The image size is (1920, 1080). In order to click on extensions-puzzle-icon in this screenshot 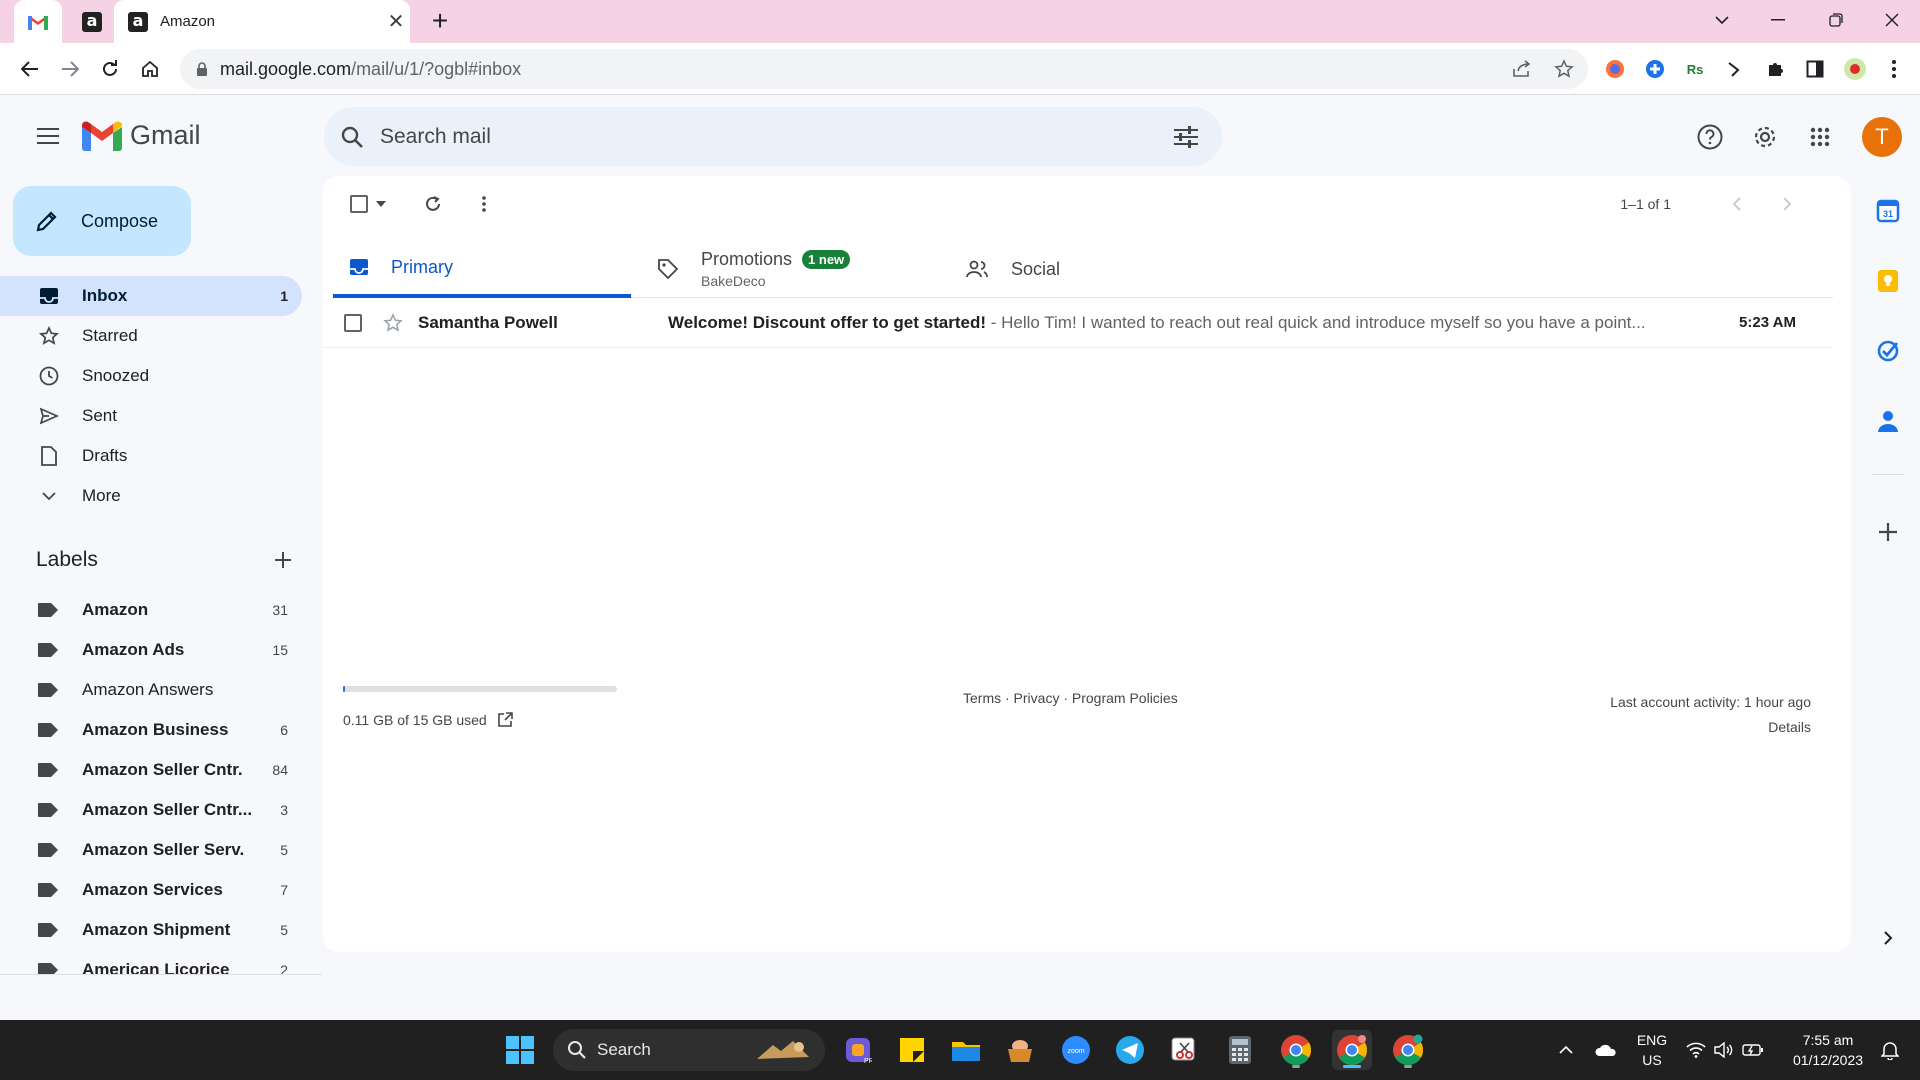, I will do `click(1775, 69)`.